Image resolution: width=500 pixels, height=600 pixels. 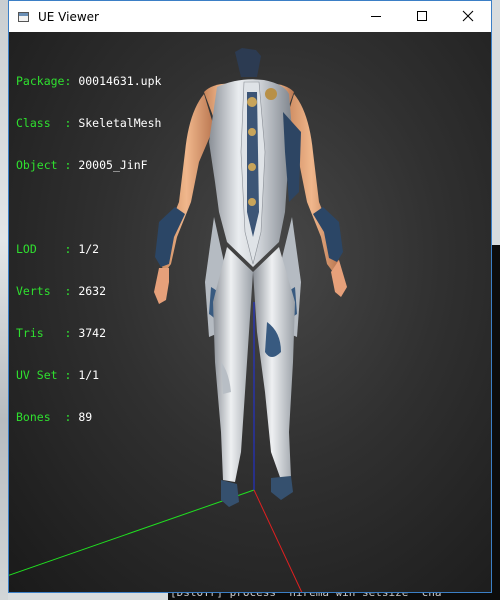 I want to click on uvset-label: UV Set :, so click(x=44, y=375).